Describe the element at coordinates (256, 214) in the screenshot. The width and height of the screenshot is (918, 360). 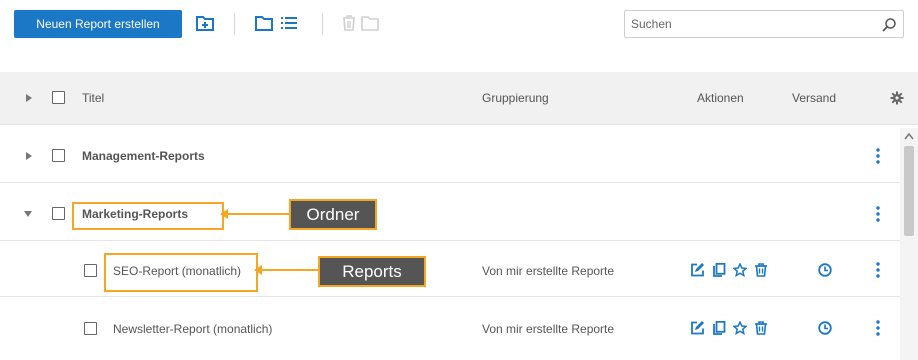
I see `folder-callout-arrow-icon` at that location.